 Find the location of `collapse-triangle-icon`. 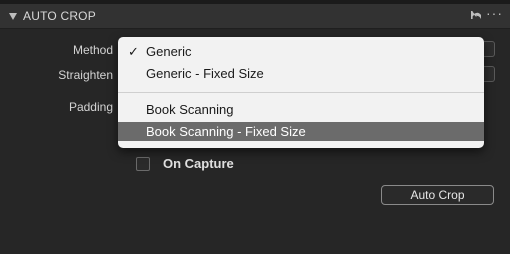

collapse-triangle-icon is located at coordinates (13, 16).